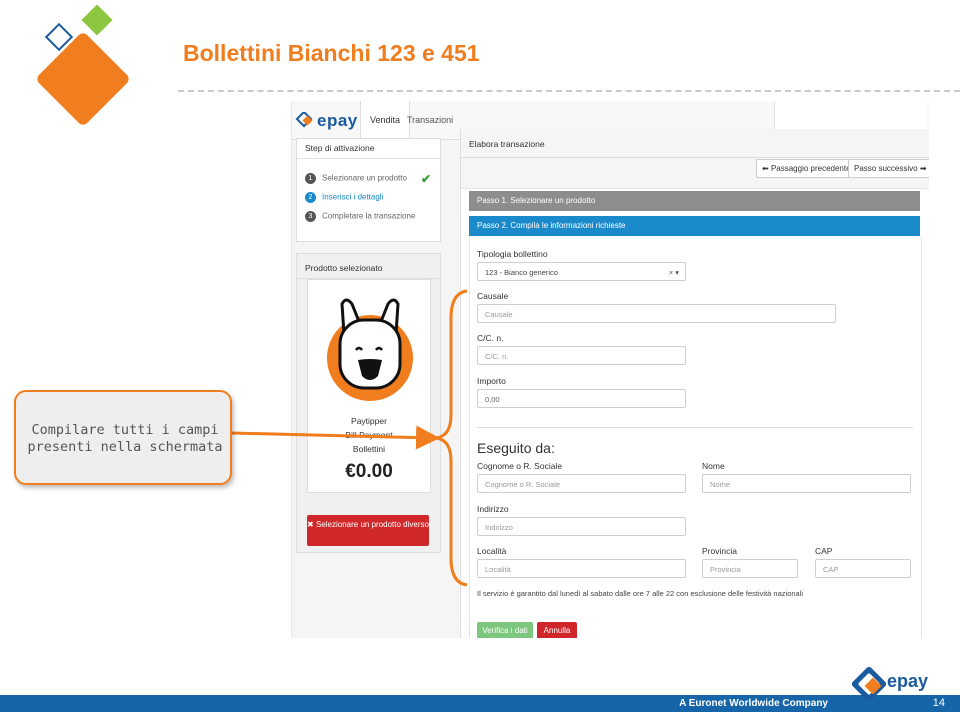 Image resolution: width=960 pixels, height=712 pixels. What do you see at coordinates (938, 703) in the screenshot?
I see `page-number: 14` at bounding box center [938, 703].